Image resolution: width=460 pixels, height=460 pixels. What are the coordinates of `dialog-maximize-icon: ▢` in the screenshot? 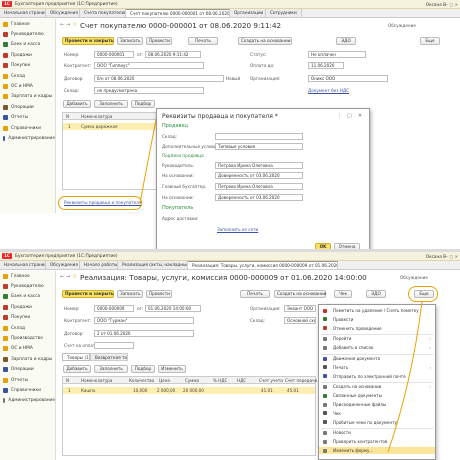 It's located at (349, 116).